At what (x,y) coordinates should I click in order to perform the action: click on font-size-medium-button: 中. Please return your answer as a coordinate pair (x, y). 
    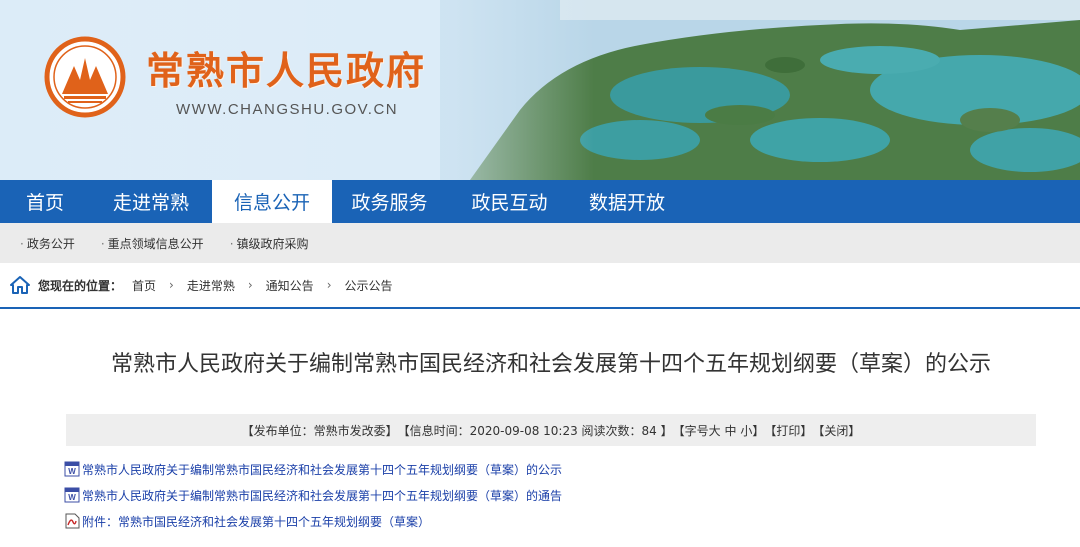
    Looking at the image, I should click on (731, 430).